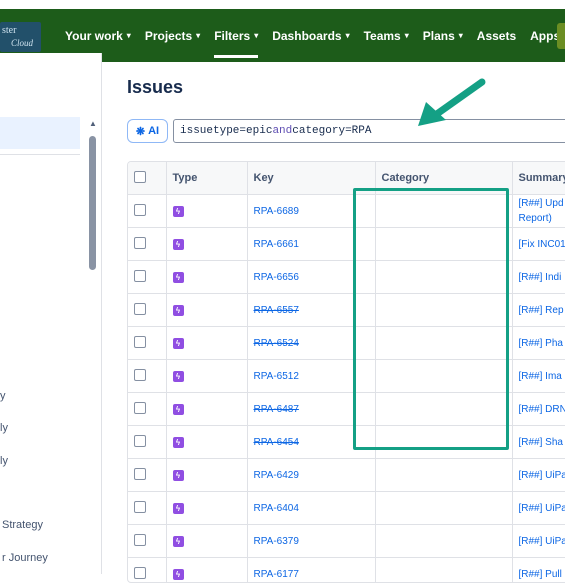  Describe the element at coordinates (276, 409) in the screenshot. I see `issue-key-link: RPA-6487` at that location.